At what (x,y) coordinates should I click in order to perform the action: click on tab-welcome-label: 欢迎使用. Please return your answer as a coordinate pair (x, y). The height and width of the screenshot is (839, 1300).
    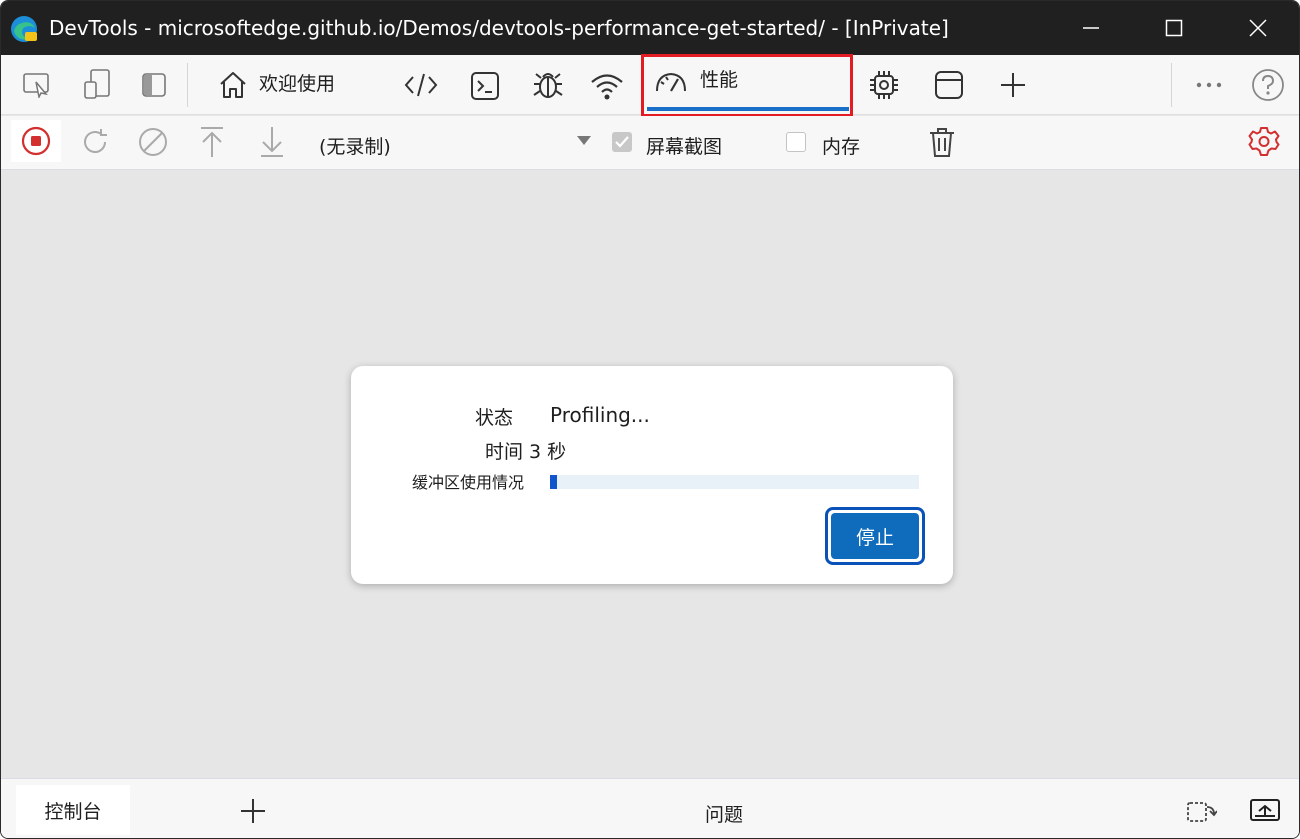
    Looking at the image, I should click on (297, 82).